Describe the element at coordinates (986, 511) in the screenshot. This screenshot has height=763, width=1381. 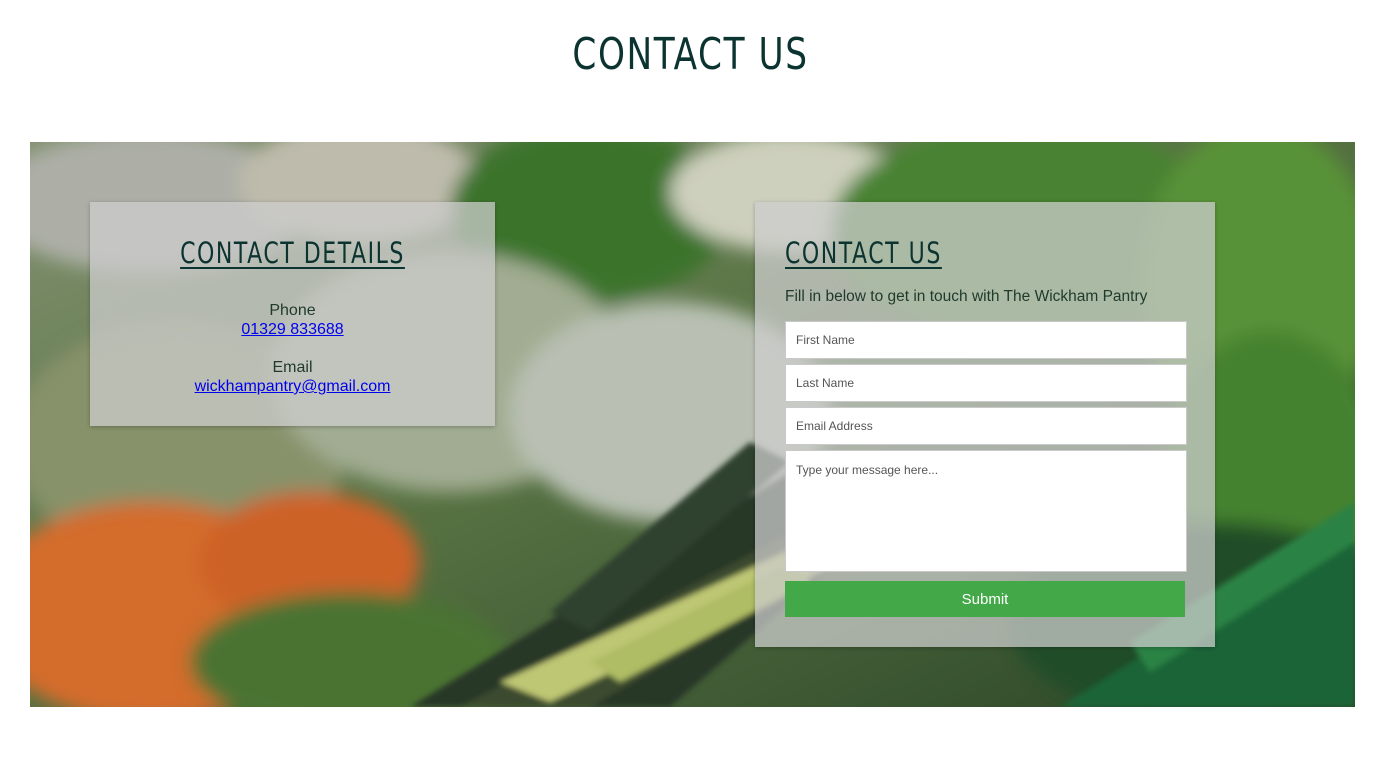
I see `message-textarea` at that location.